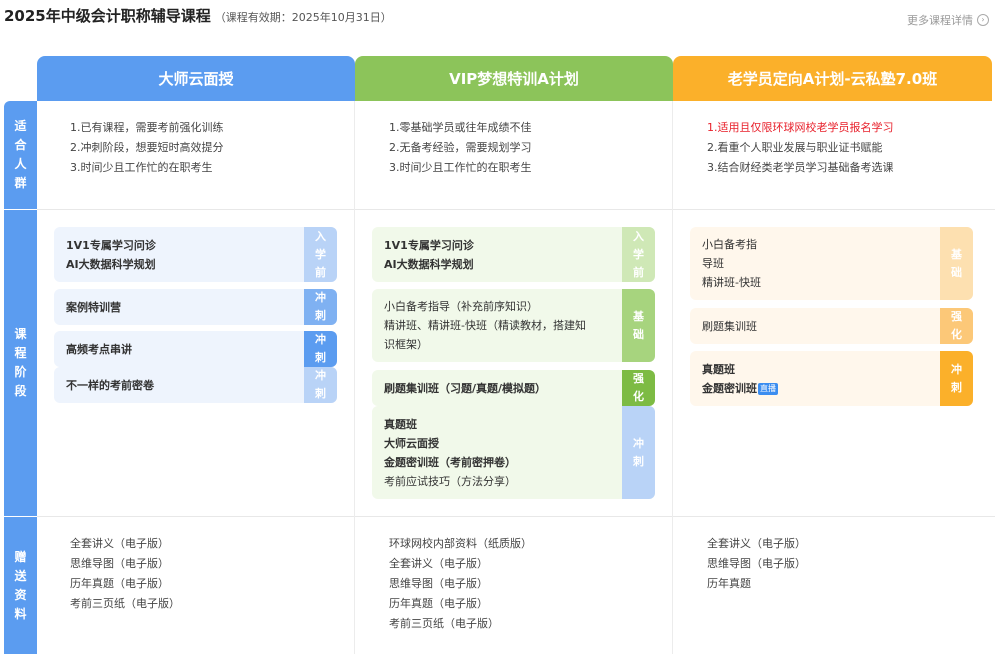 Image resolution: width=995 pixels, height=654 pixels. I want to click on live-badge: 直播, so click(768, 388).